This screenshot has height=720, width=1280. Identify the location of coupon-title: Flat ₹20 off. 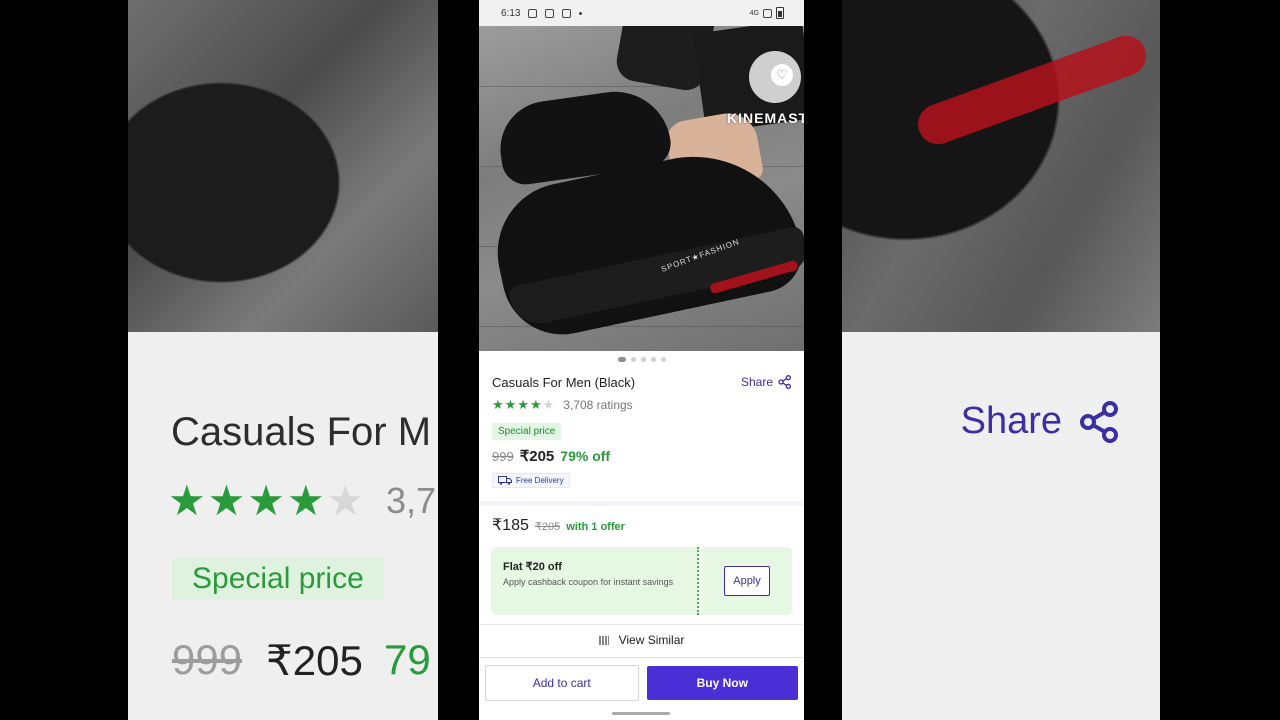
(532, 567).